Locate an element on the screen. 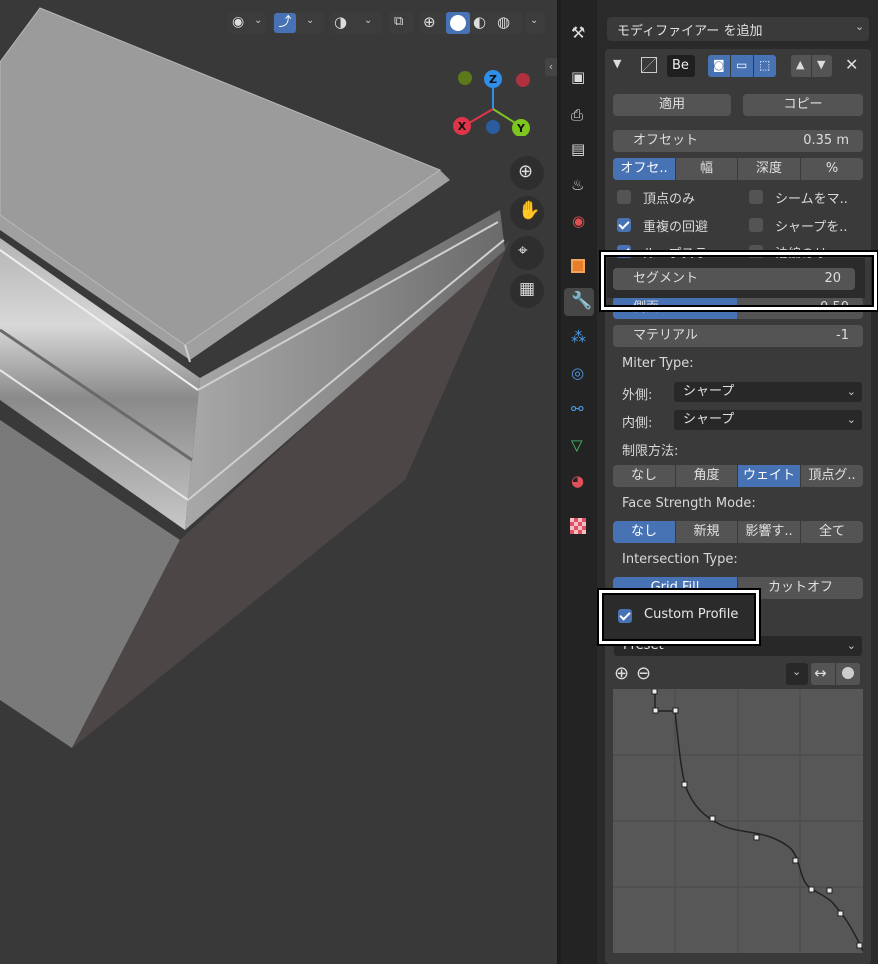  zoom-out-icon: ⊖ is located at coordinates (643, 673).